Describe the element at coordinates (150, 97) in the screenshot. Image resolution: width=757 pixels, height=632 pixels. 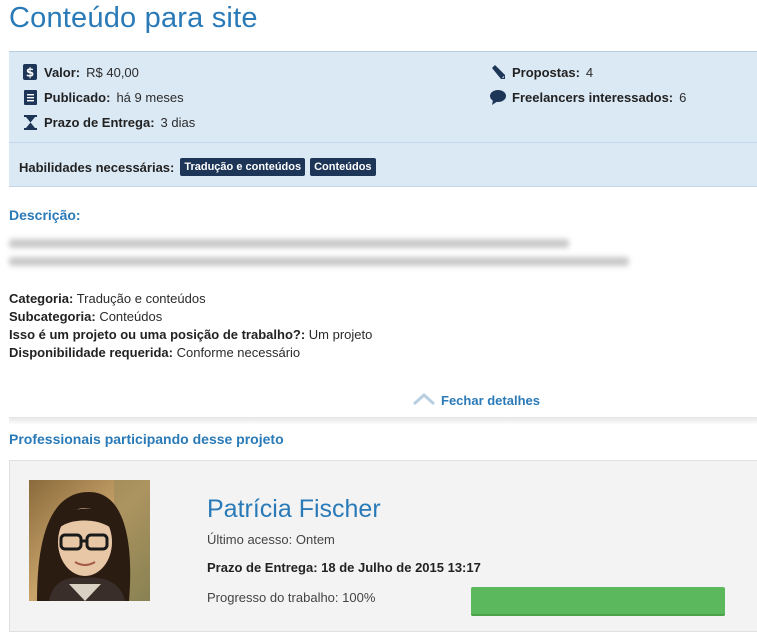
I see `info-publicado-value: há 9 meses` at that location.